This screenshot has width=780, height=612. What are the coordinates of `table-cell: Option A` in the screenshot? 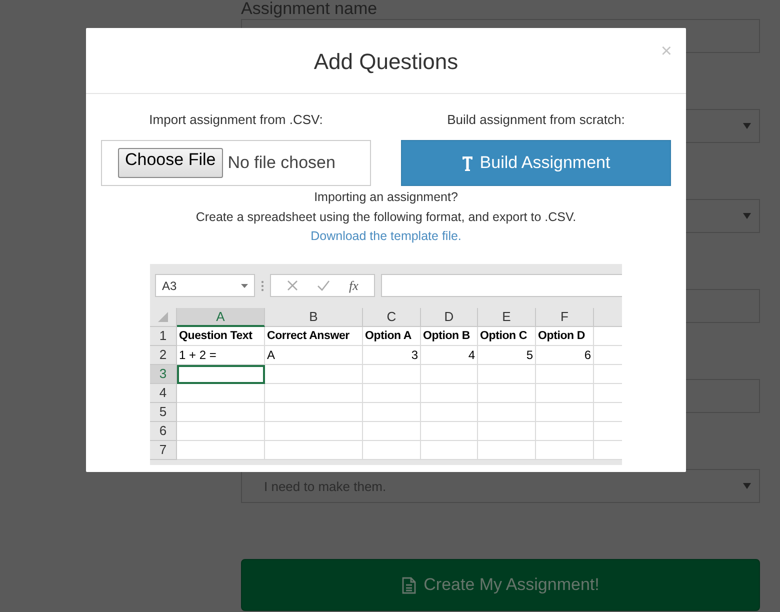 It's located at (392, 336).